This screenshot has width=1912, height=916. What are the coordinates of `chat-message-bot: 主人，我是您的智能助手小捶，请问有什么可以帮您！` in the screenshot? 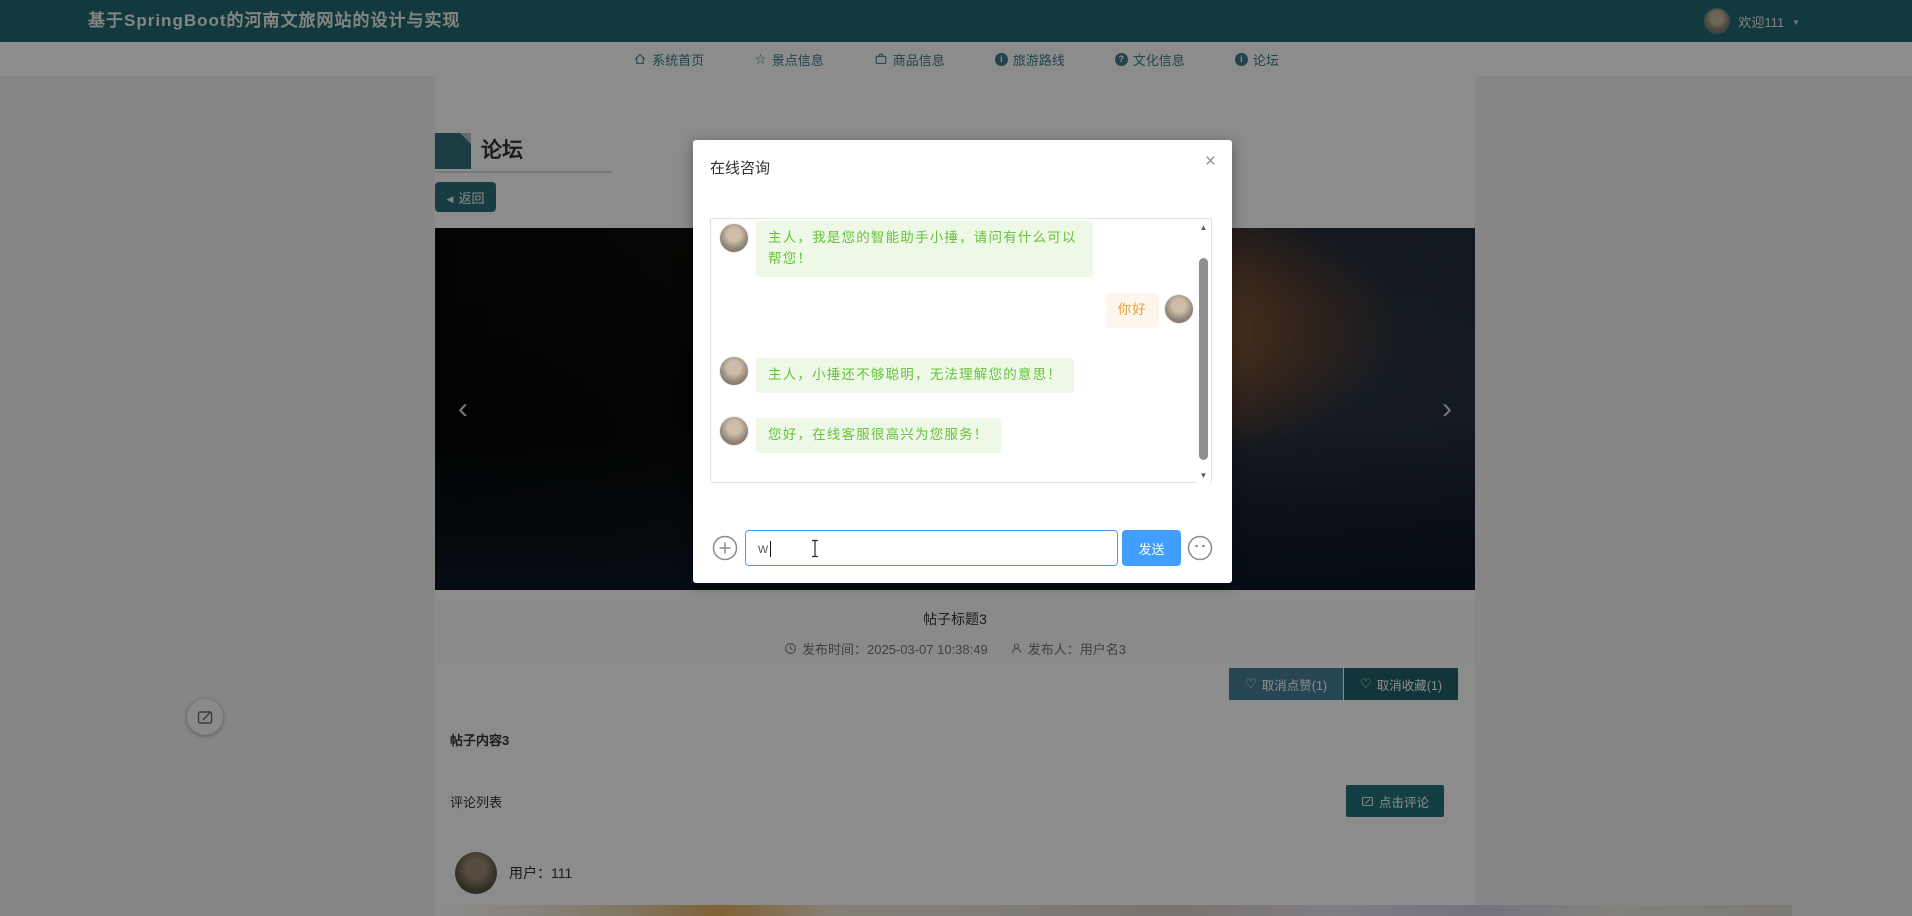 It's located at (924, 249).